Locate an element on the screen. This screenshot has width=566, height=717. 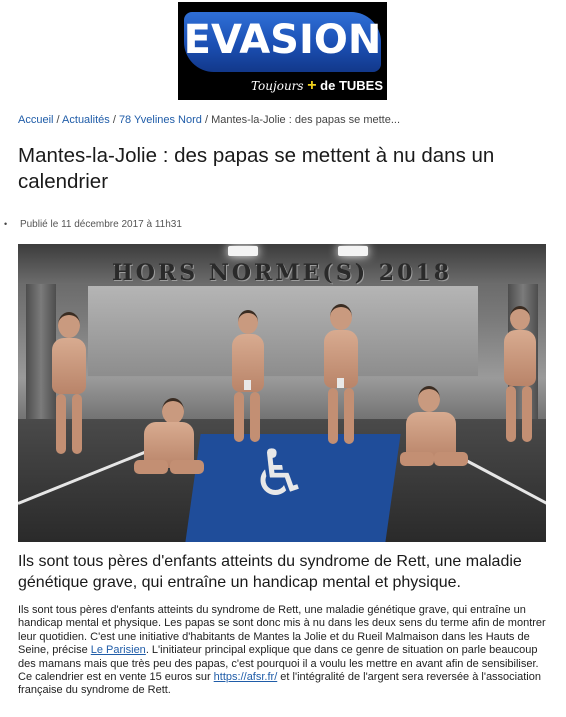
logo-wordmark: EVASION is located at coordinates (282, 40).